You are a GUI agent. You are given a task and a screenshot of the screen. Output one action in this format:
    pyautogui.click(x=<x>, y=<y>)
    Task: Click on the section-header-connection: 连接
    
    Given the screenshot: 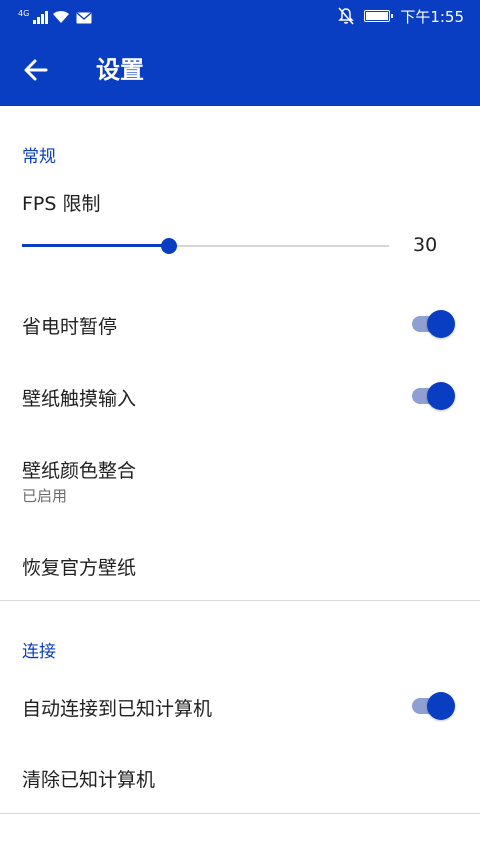 What is the action you would take?
    pyautogui.click(x=39, y=652)
    